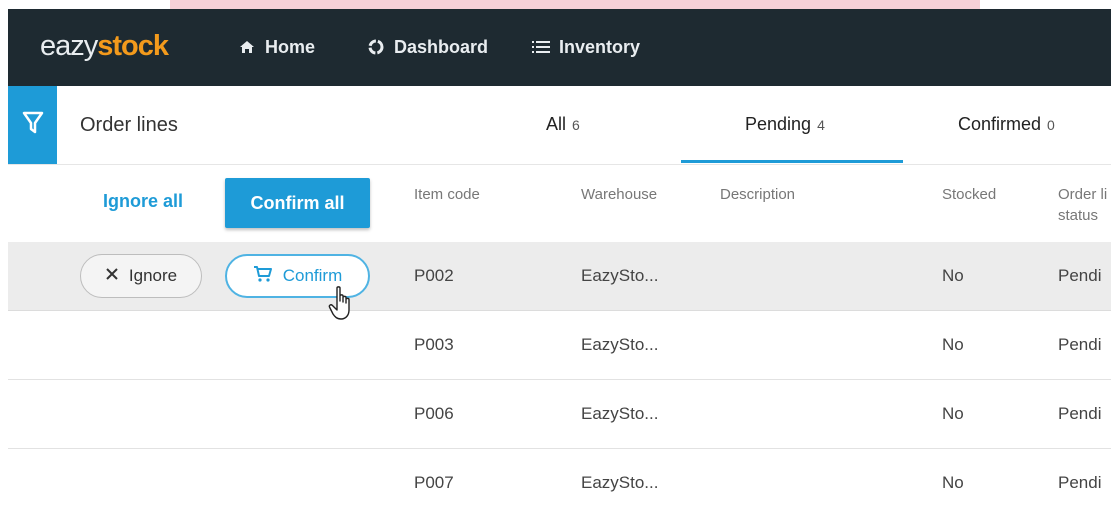 The width and height of the screenshot is (1111, 517). What do you see at coordinates (434, 275) in the screenshot?
I see `cell-item-code: P002` at bounding box center [434, 275].